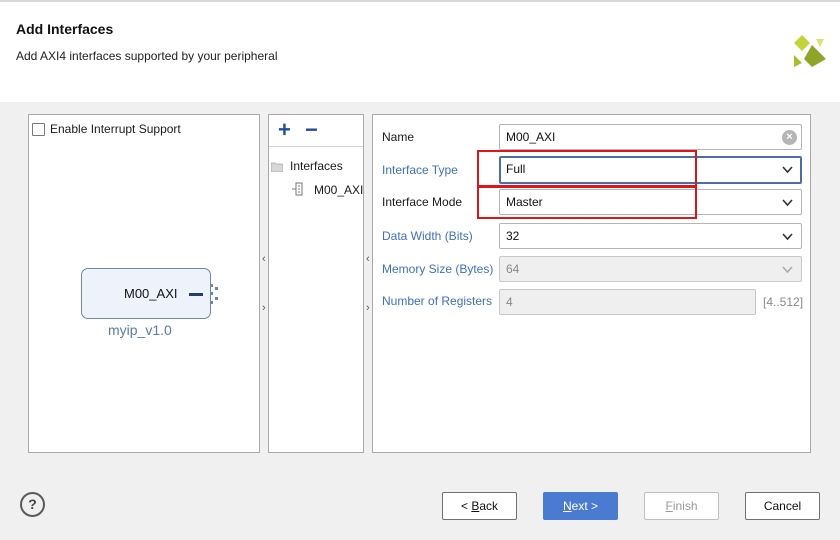 This screenshot has width=840, height=540. Describe the element at coordinates (140, 330) in the screenshot. I see `ip-name-label: myip_v1.0` at that location.